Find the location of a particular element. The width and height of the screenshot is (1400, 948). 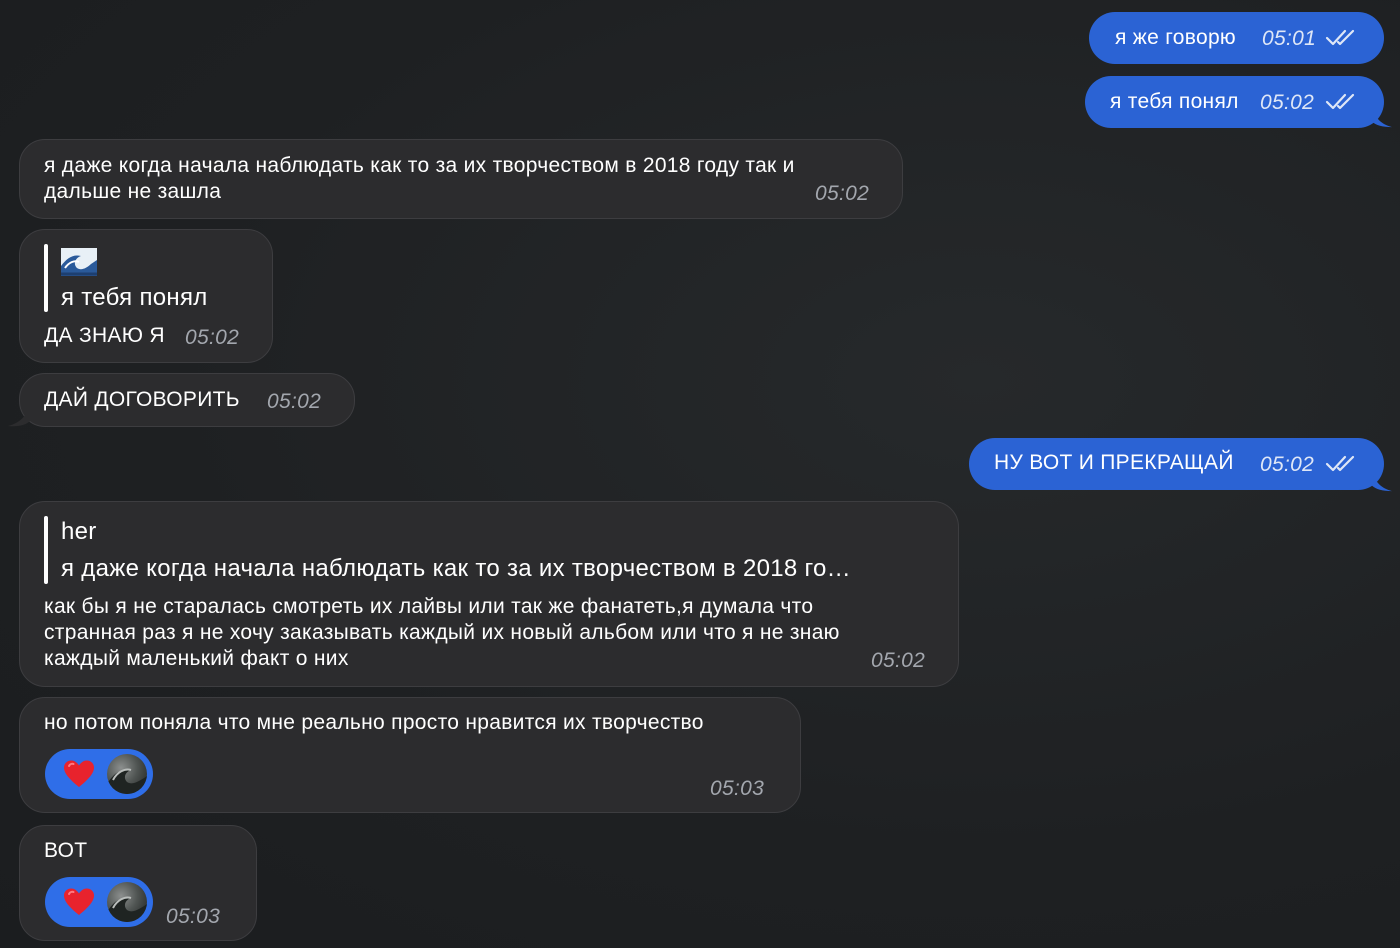

message-text: ВОТ is located at coordinates (66, 850).